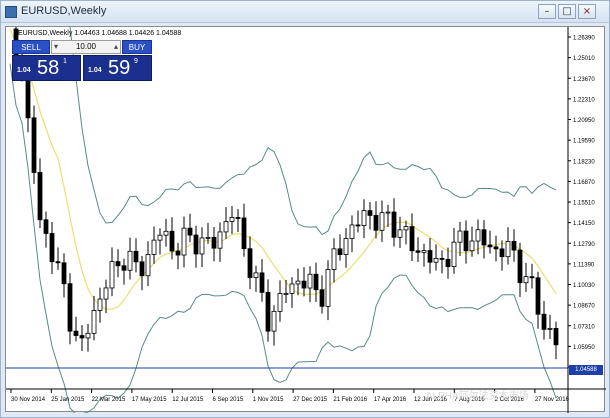 The image size is (610, 418). I want to click on lot-size-stepper: ▾ 10.00 ▴, so click(86, 47).